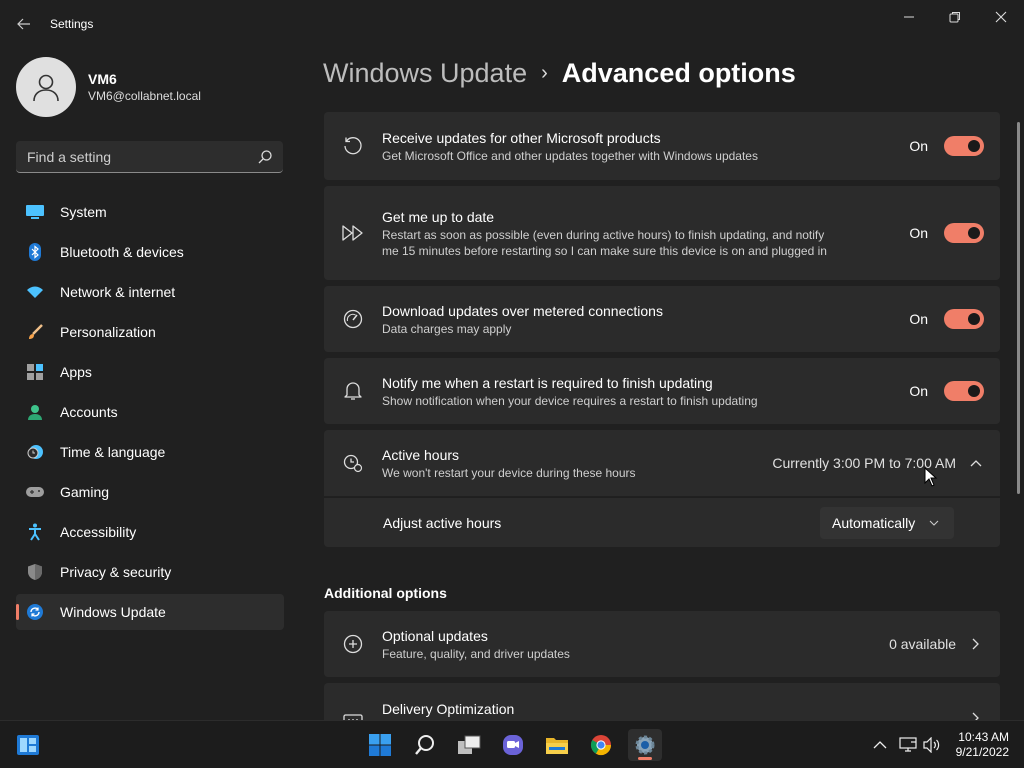 This screenshot has height=768, width=1024. I want to click on search-box, so click(149, 157).